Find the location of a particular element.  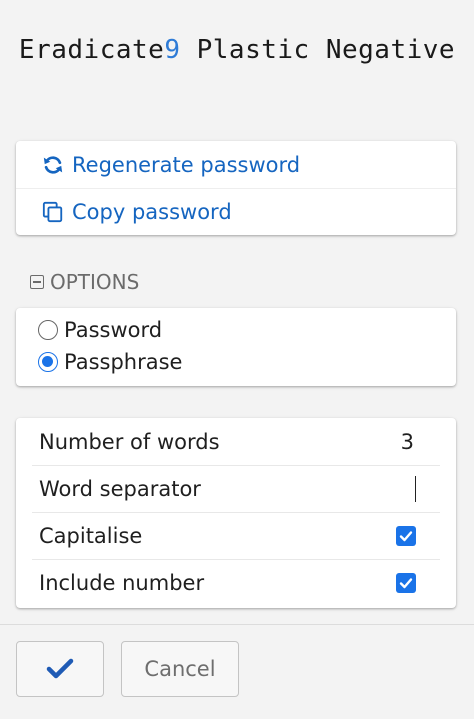

confirm-button is located at coordinates (60, 669).